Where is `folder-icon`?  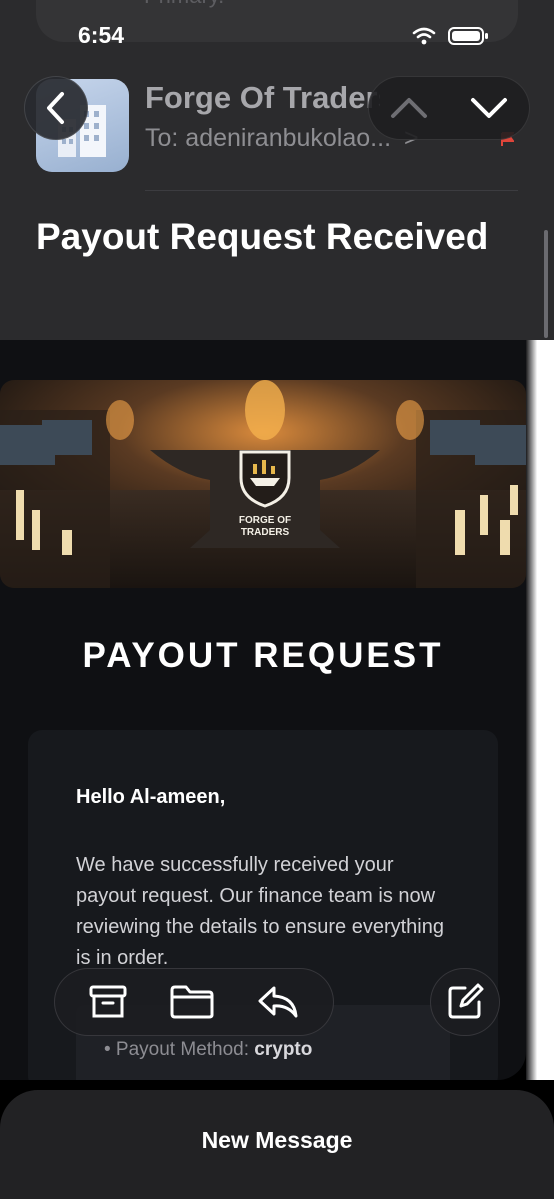
folder-icon is located at coordinates (192, 1002).